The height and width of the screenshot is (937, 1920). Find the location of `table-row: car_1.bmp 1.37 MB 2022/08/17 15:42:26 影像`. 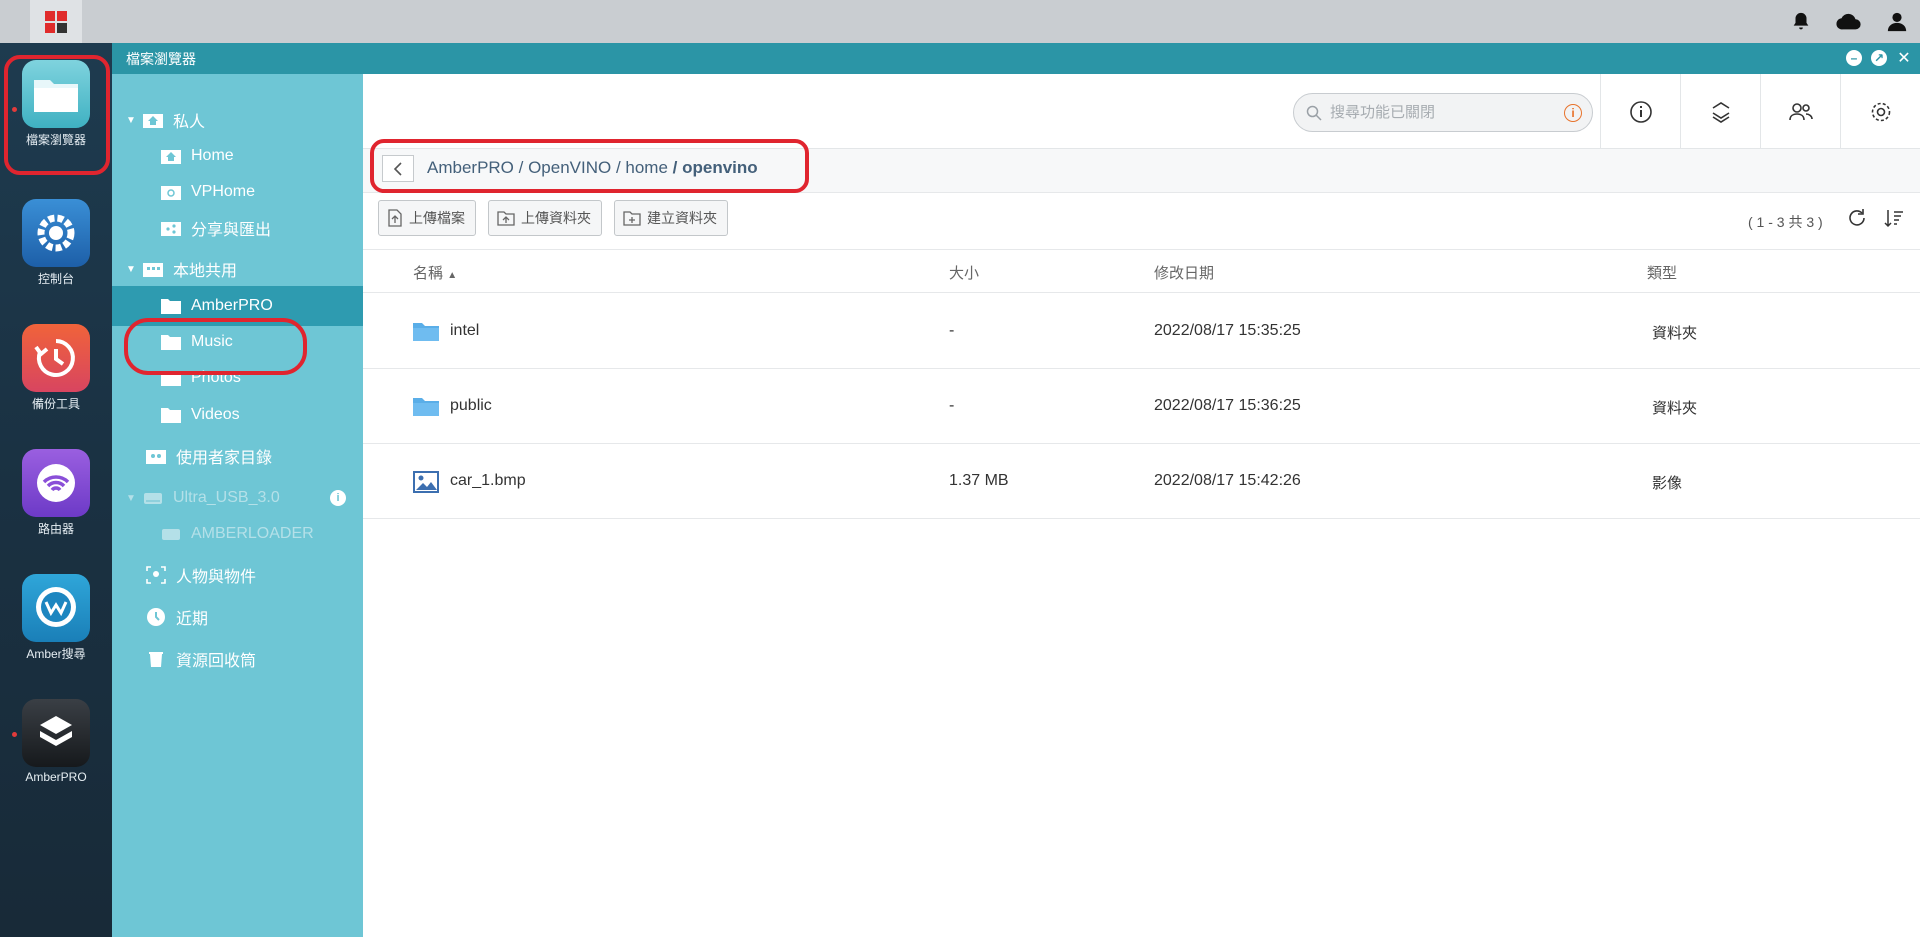

table-row: car_1.bmp 1.37 MB 2022/08/17 15:42:26 影像 is located at coordinates (1141, 481).